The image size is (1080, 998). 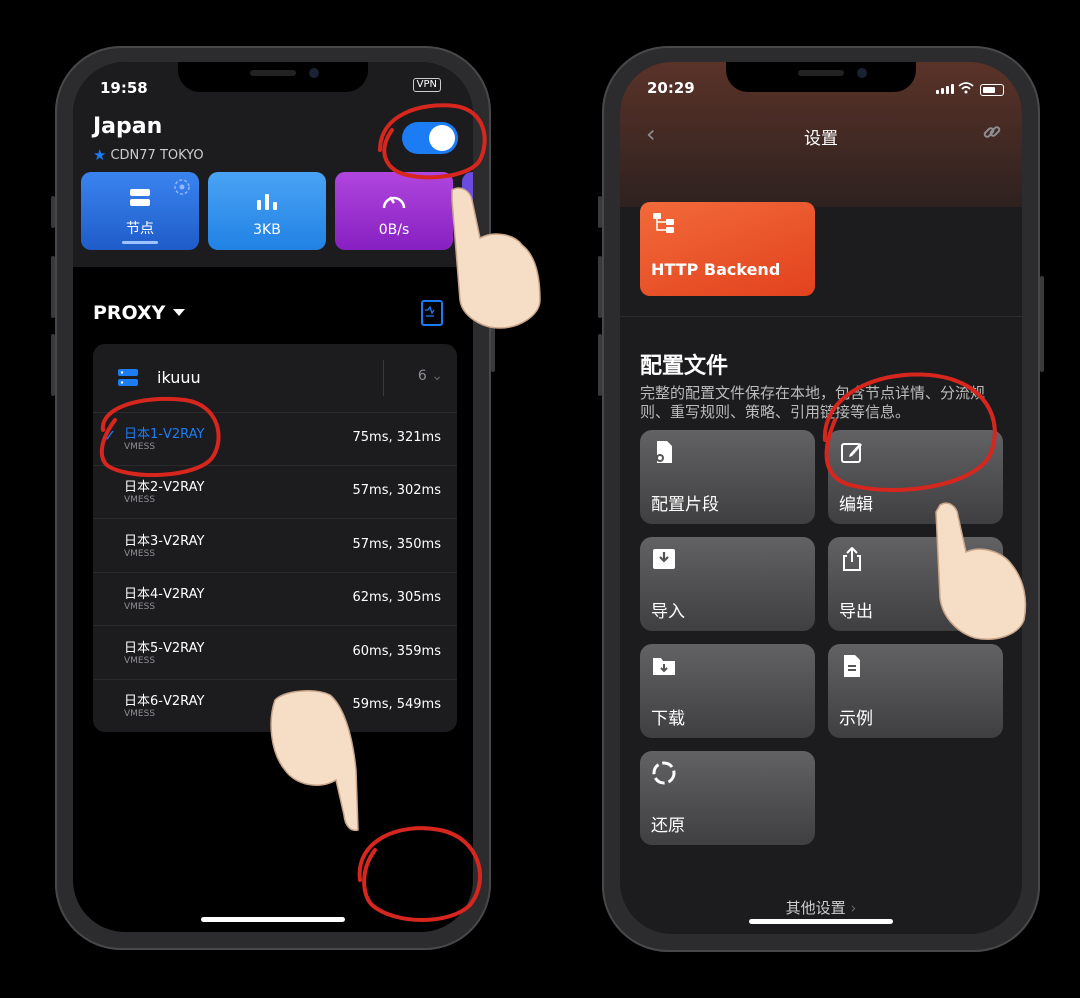 What do you see at coordinates (100, 155) in the screenshot?
I see `star-icon: ★` at bounding box center [100, 155].